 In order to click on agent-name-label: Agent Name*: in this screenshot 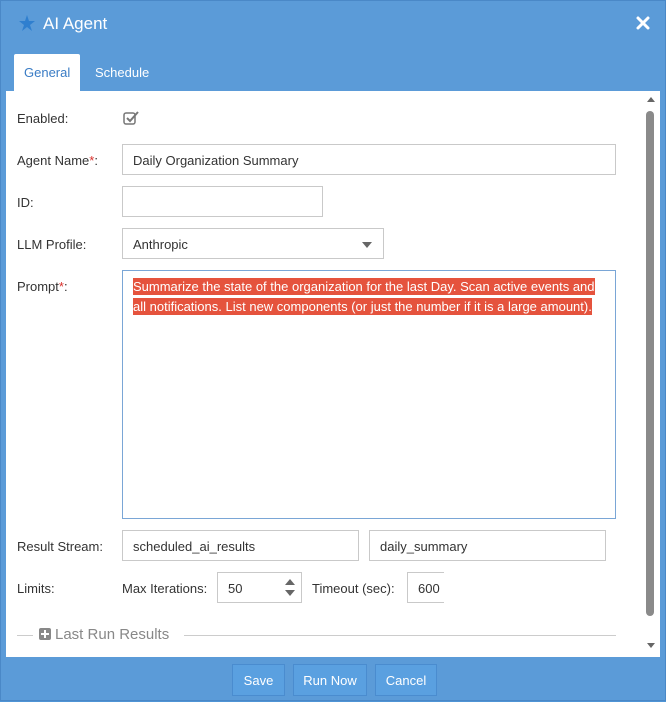, I will do `click(57, 160)`.